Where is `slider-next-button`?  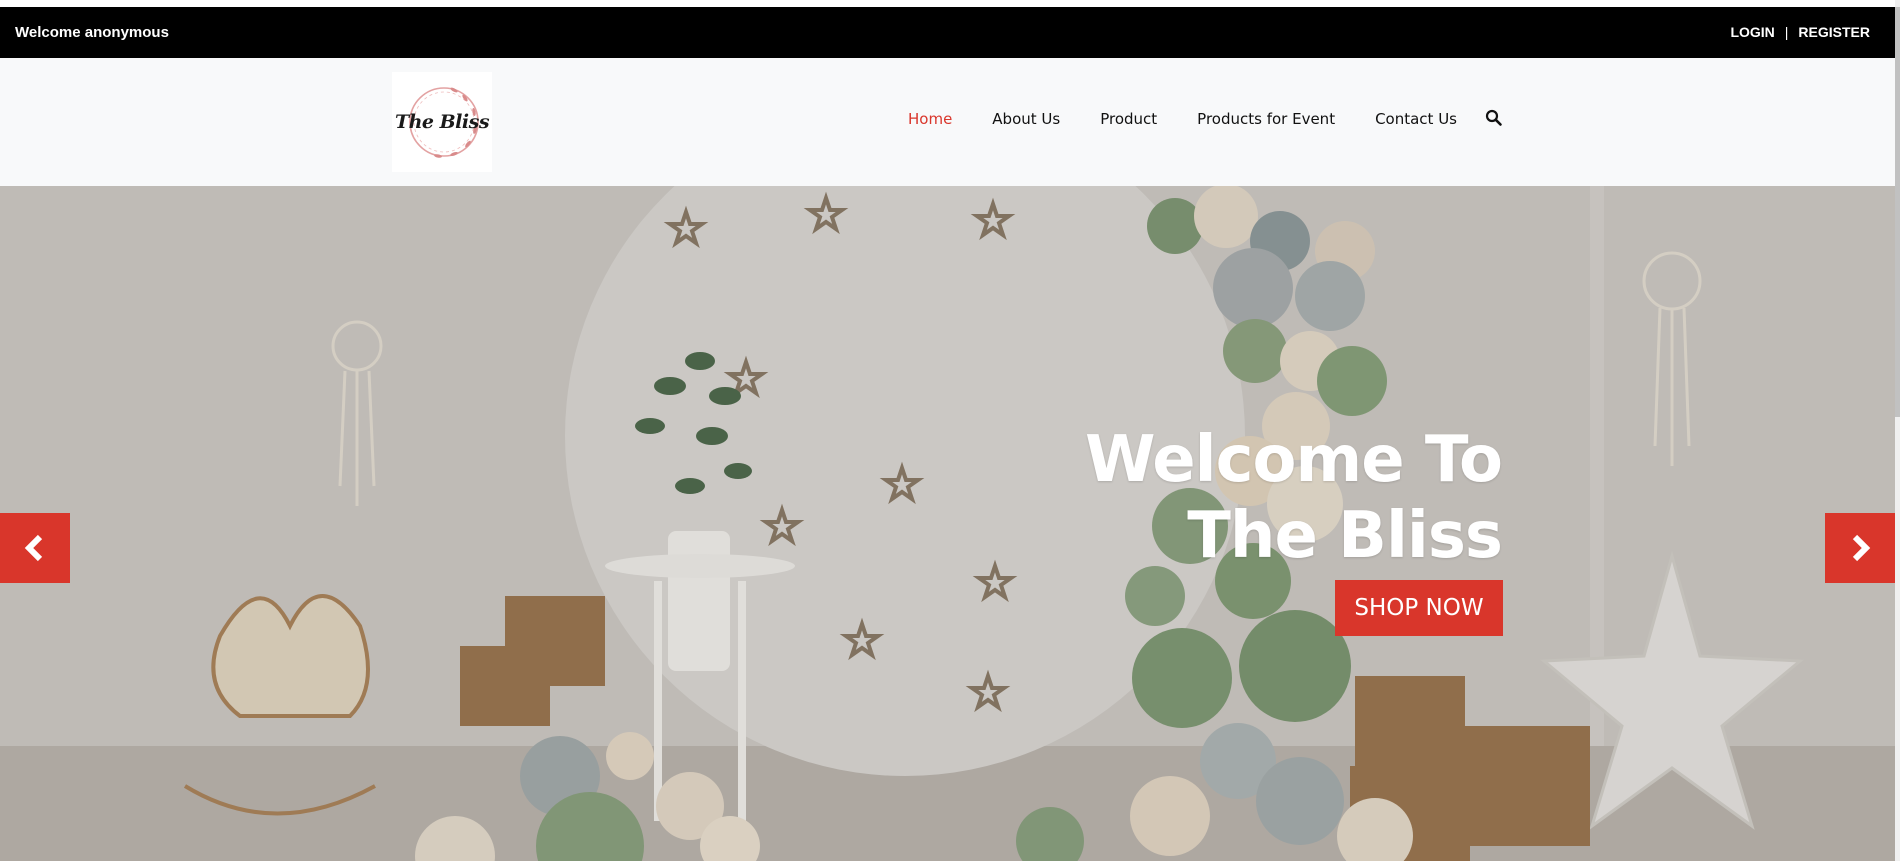
slider-next-button is located at coordinates (1860, 548).